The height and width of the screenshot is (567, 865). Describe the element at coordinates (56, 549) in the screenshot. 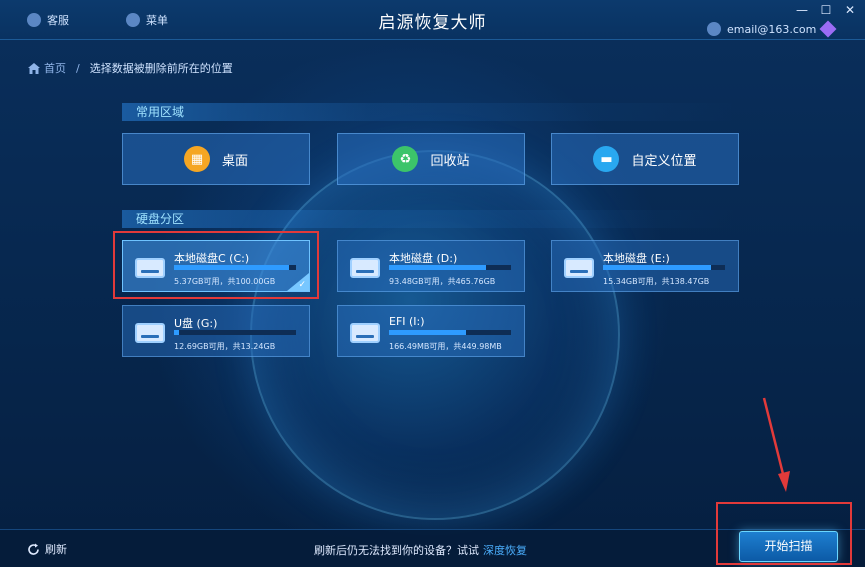

I see `refresh-label: 刷新` at that location.